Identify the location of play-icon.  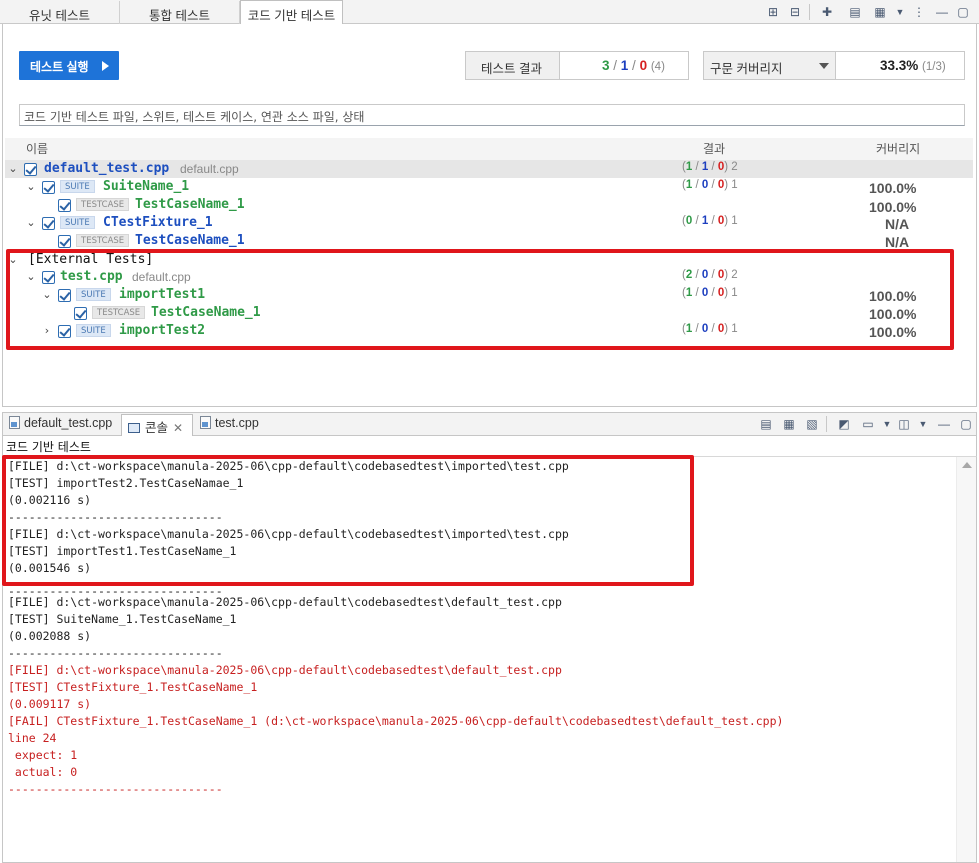
(105, 66).